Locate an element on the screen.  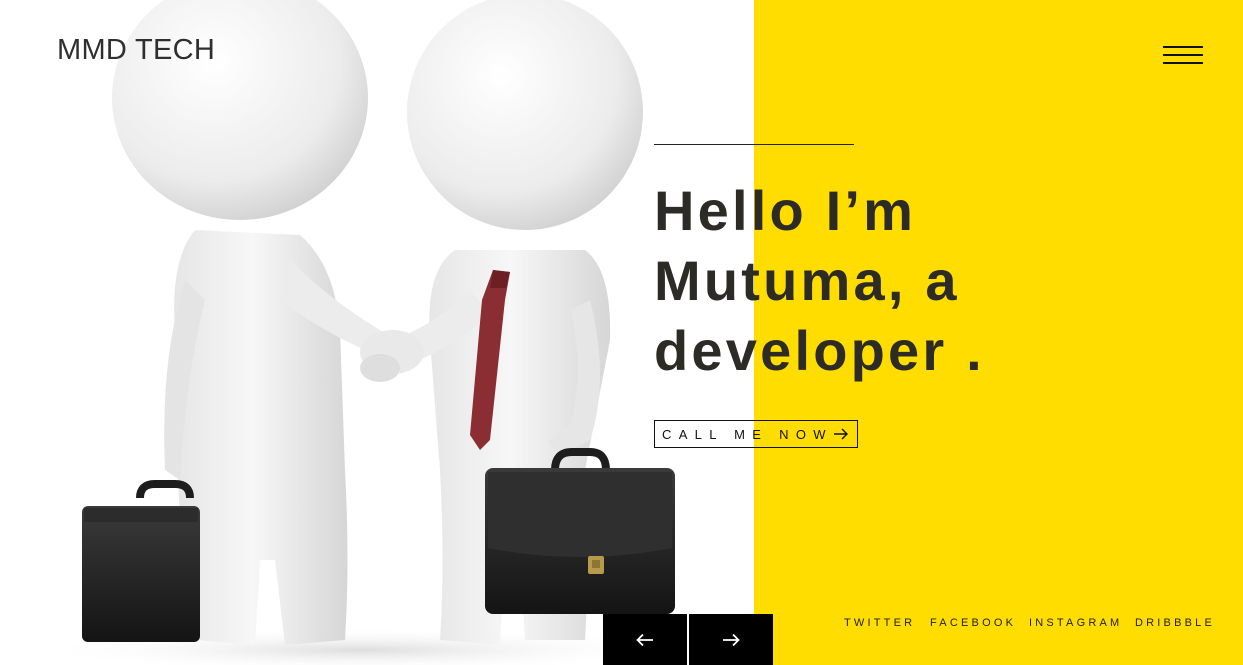
hero-heading-line-3: developer . is located at coordinates (819, 350).